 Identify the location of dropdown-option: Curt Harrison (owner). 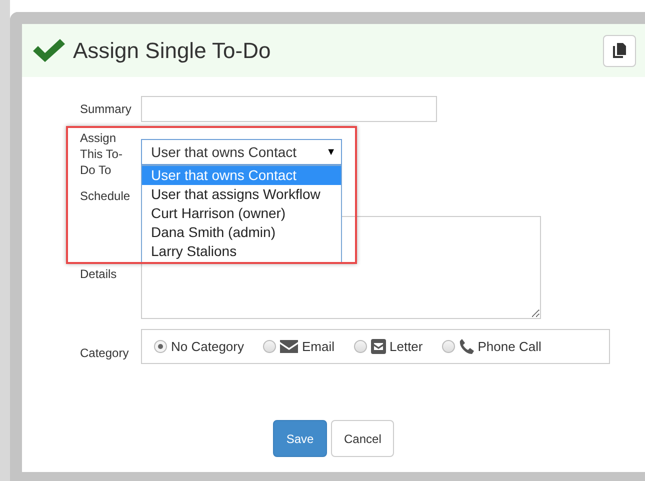
(241, 213).